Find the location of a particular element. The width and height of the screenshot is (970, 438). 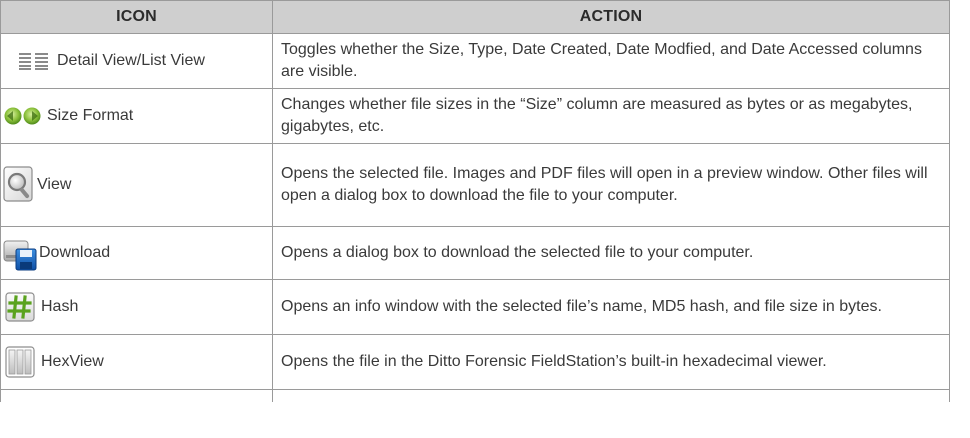

hexview-icon is located at coordinates (20, 362).